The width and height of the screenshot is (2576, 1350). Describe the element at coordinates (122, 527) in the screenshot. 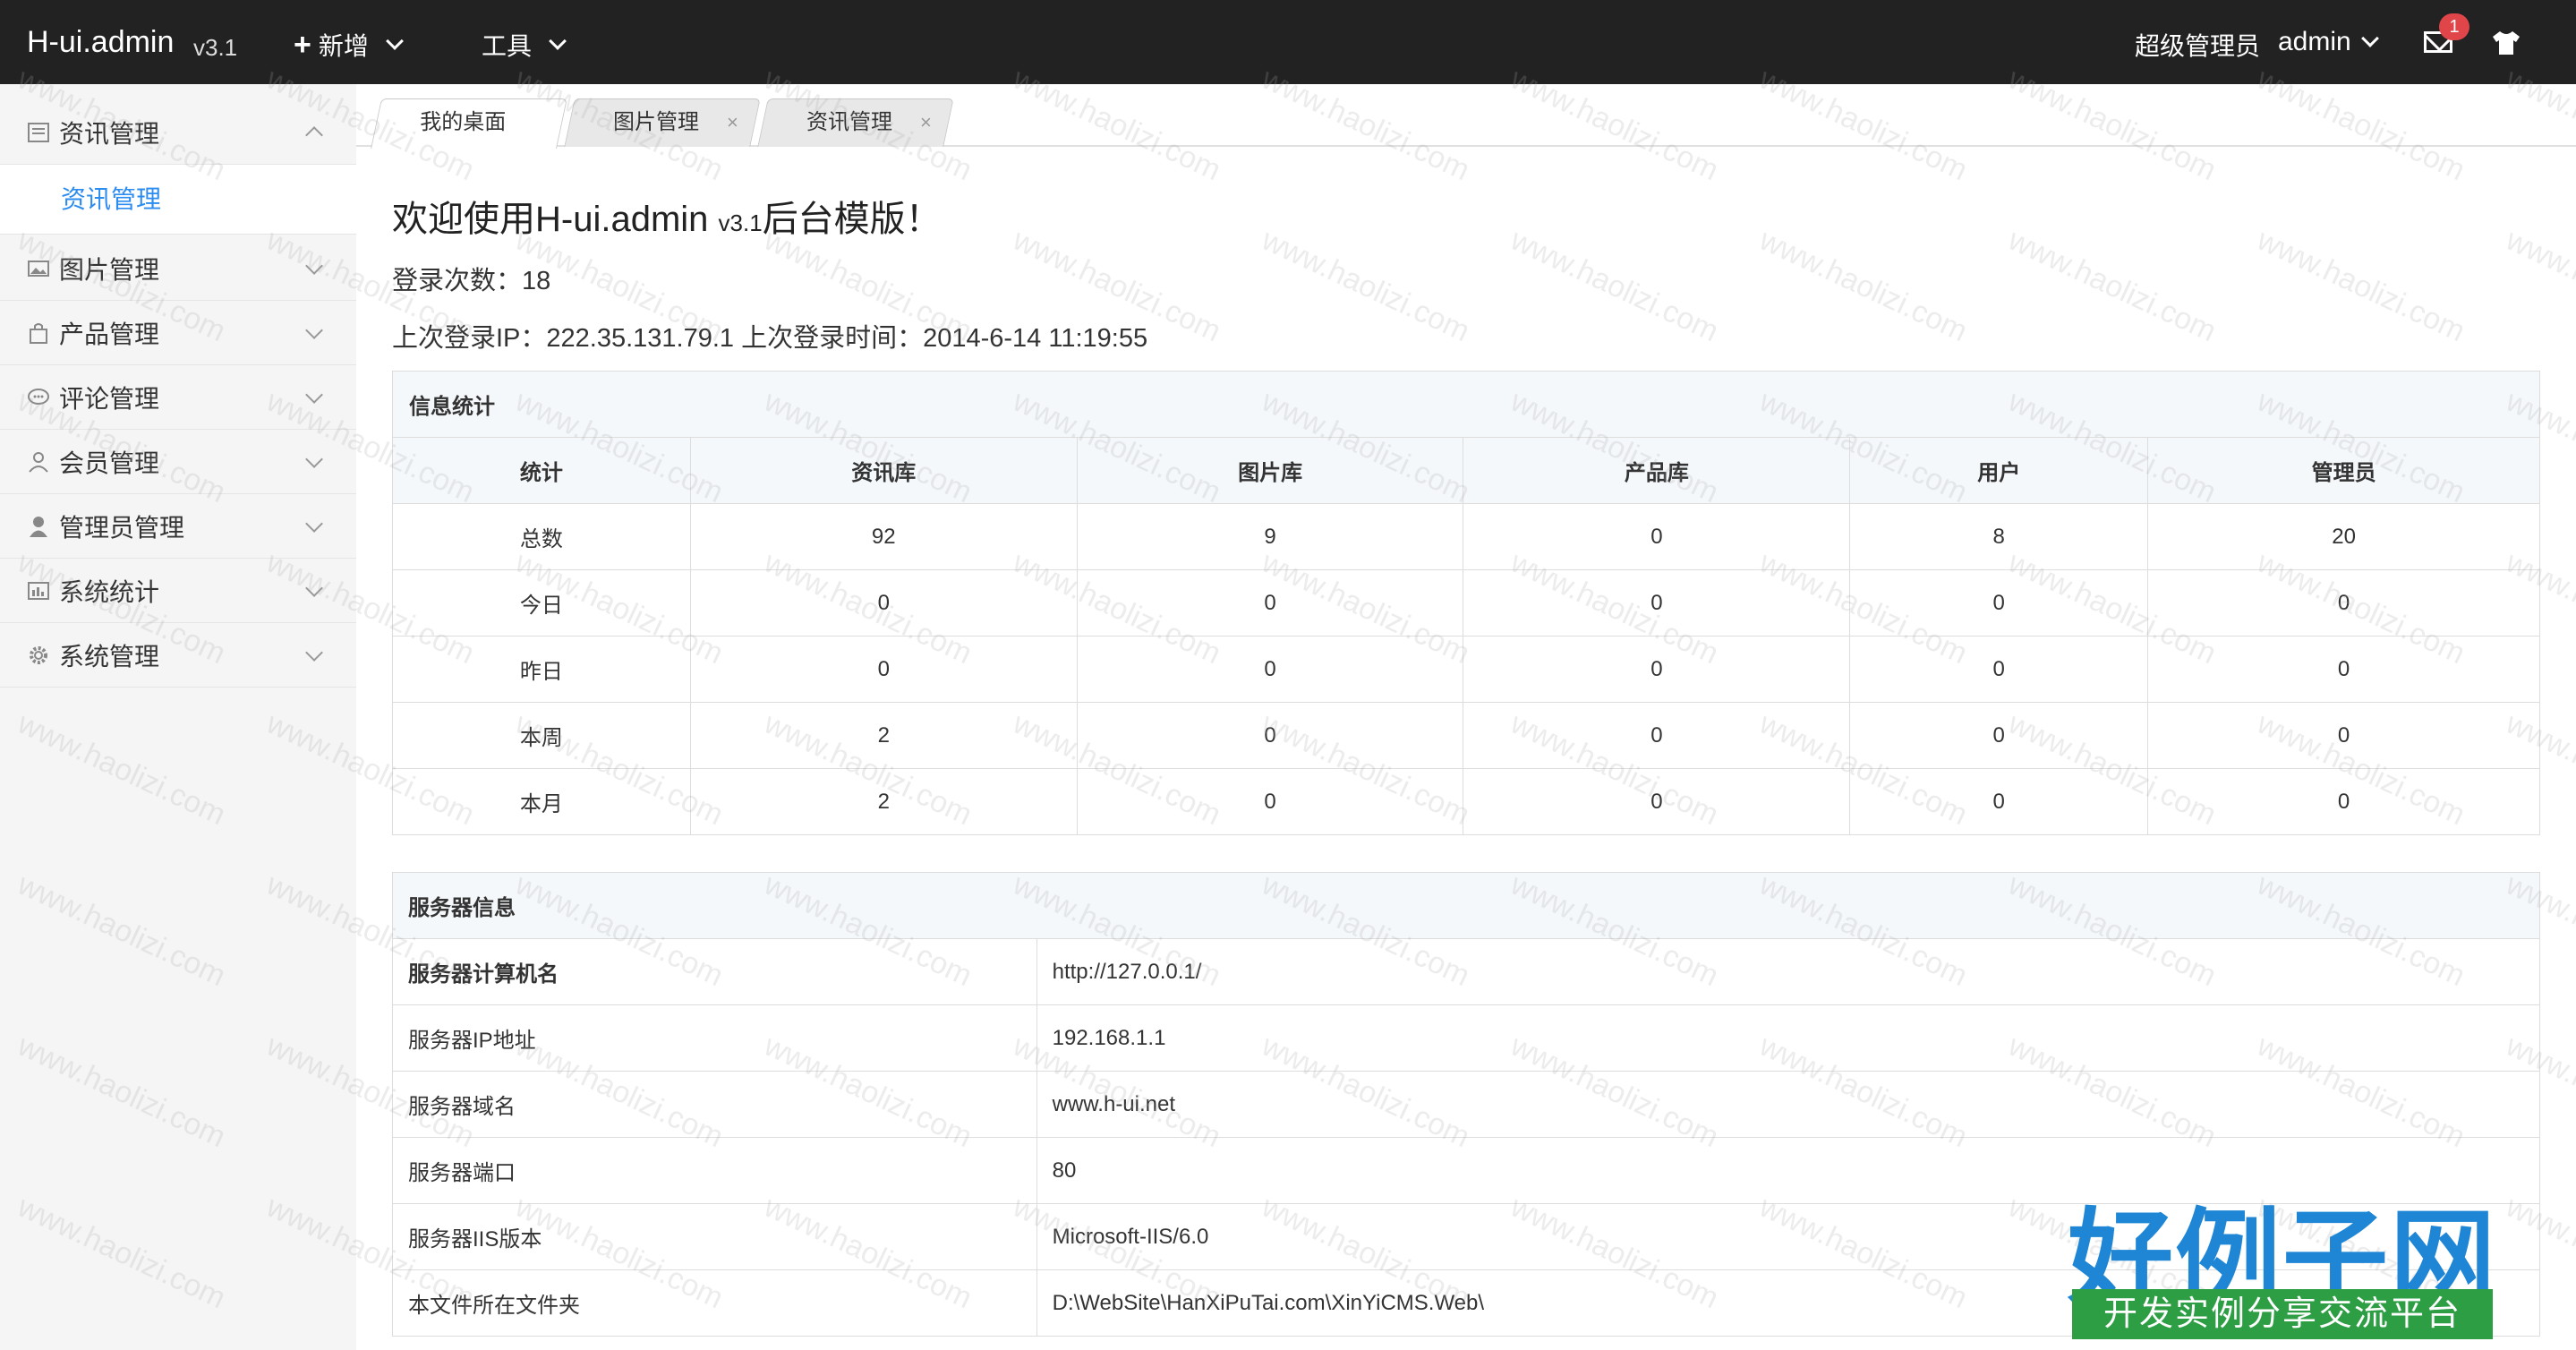

I see `sidebar-item-label: 管理员管理` at that location.